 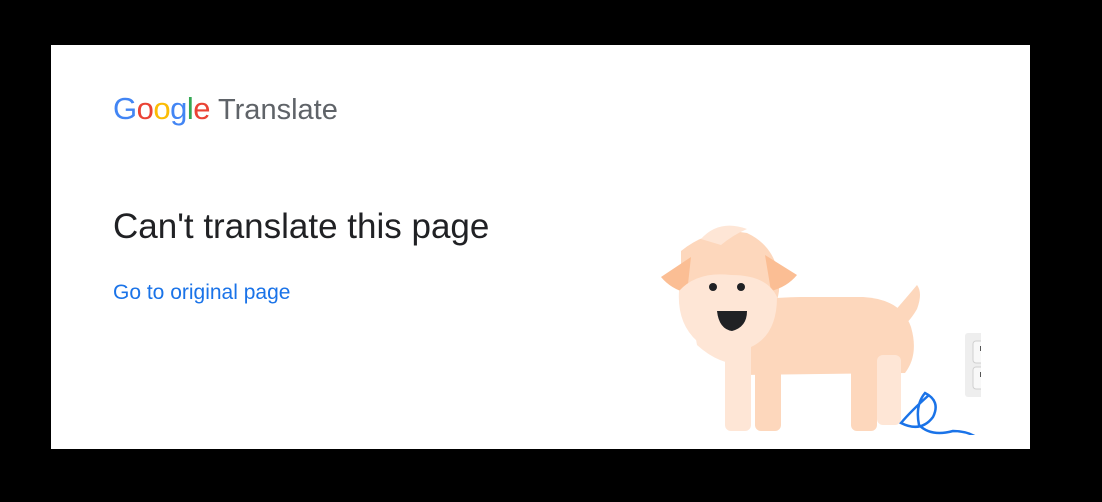 I want to click on product-name: Translate, so click(x=278, y=110).